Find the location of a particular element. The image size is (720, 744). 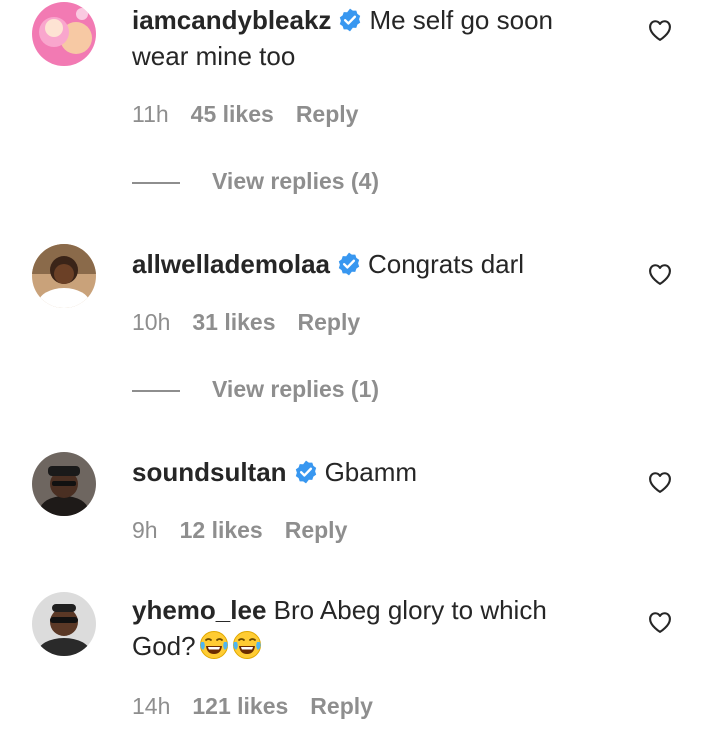

likes-count: 31 likes is located at coordinates (233, 322).